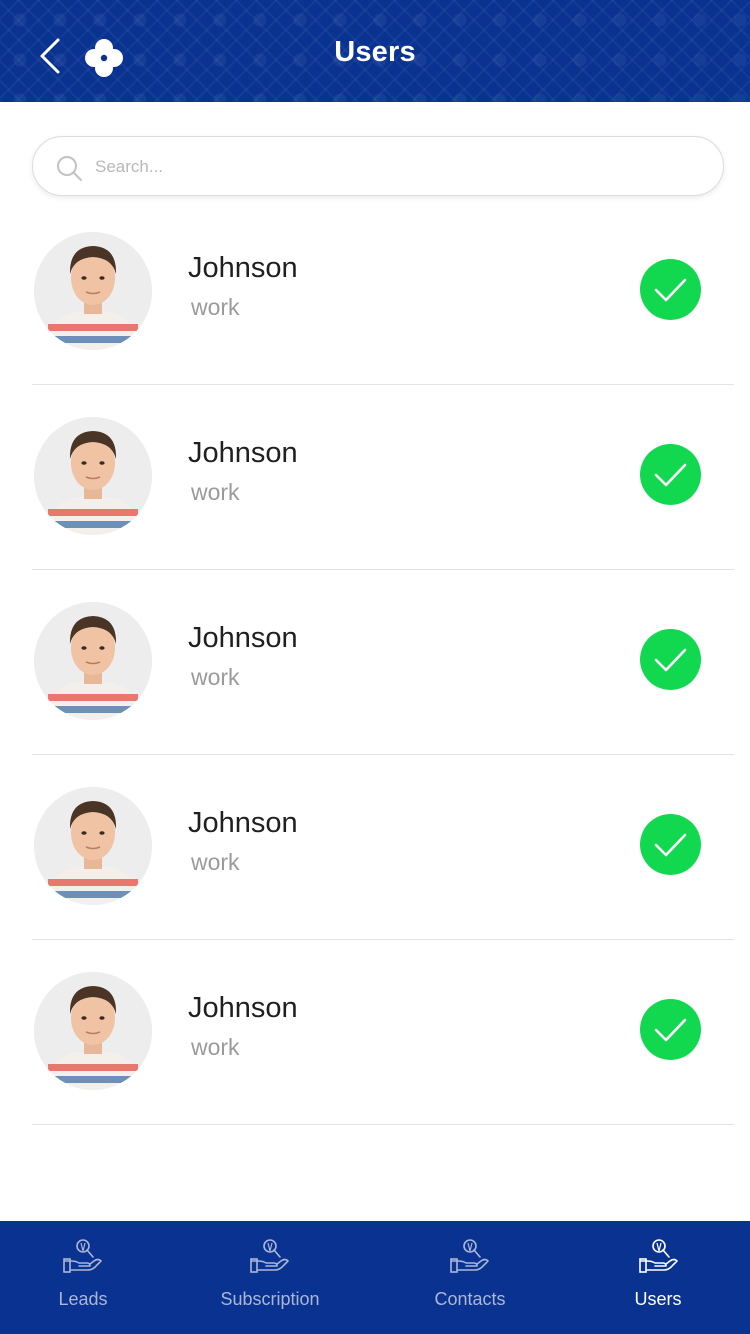 This screenshot has height=1334, width=750. I want to click on search-bar, so click(378, 166).